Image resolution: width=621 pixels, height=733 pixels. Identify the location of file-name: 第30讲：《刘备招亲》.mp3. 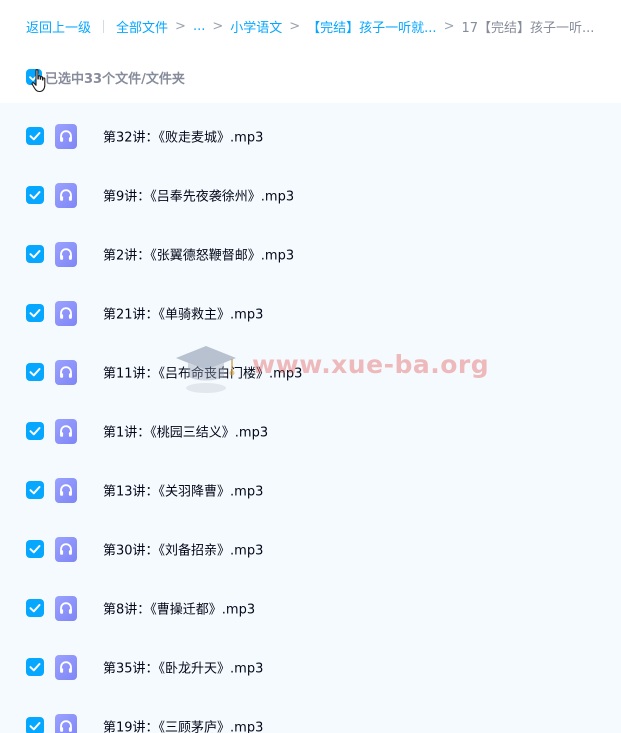
(183, 548).